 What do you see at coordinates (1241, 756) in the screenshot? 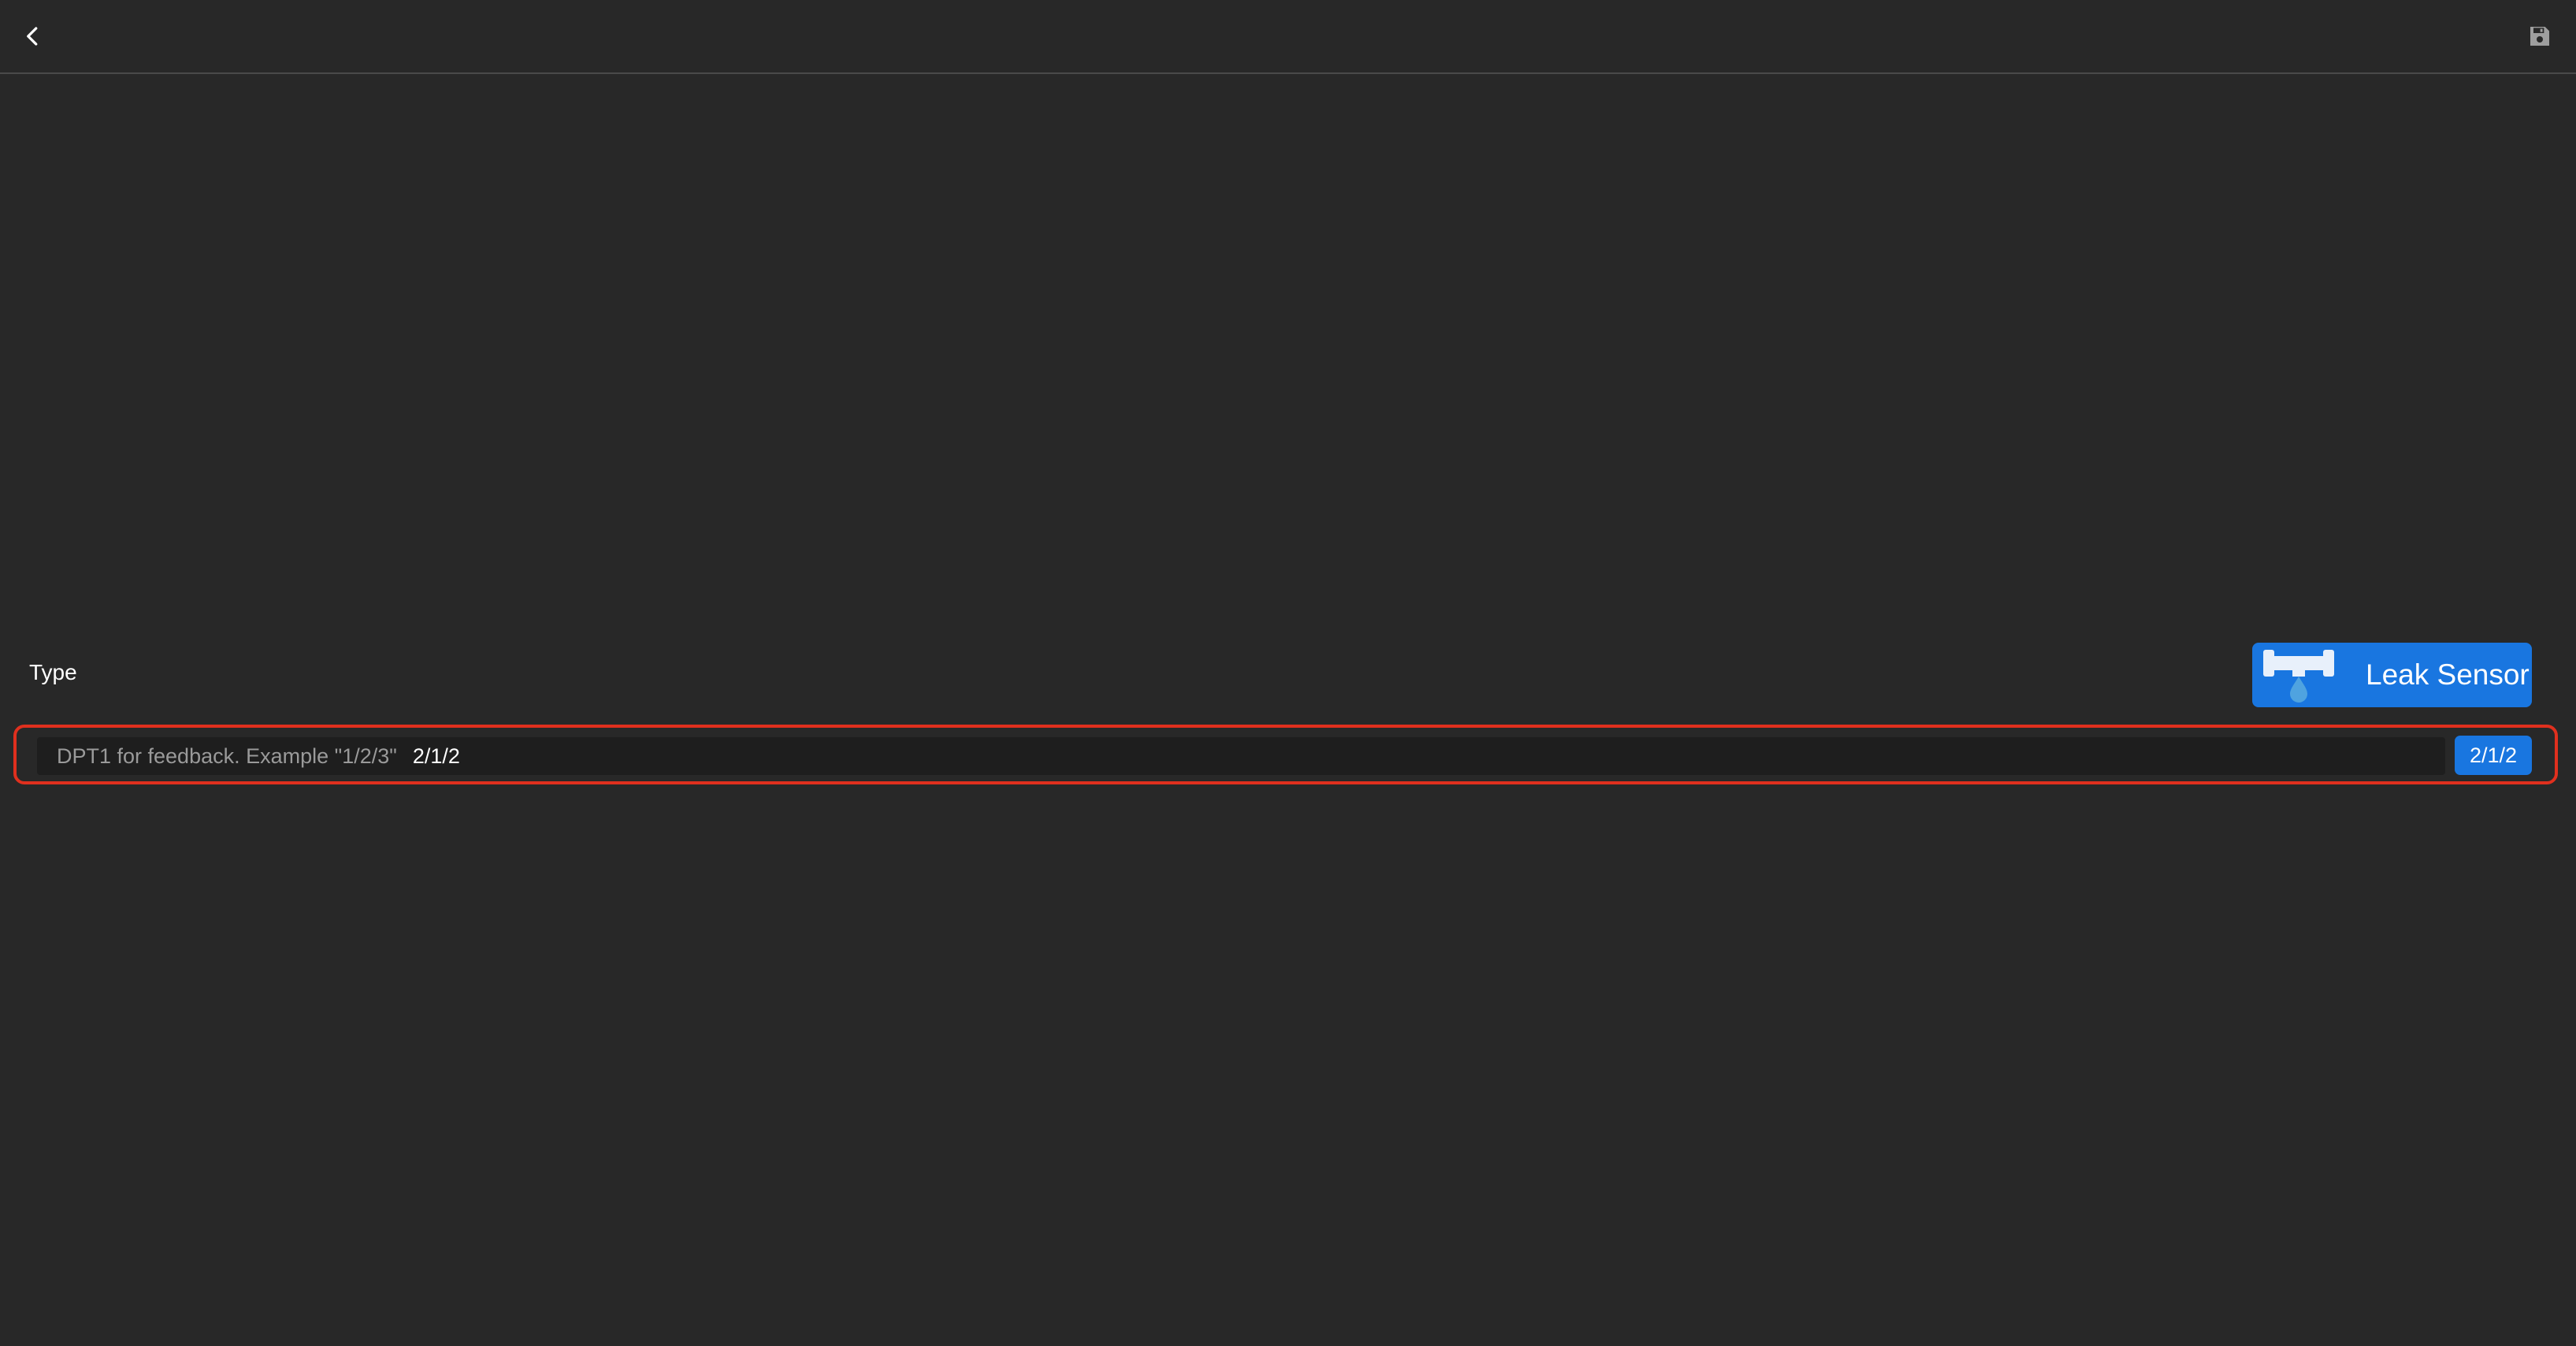
I see `group-address-input: DPT1 for feedback. Example "1/2/3" 2/1/2` at bounding box center [1241, 756].